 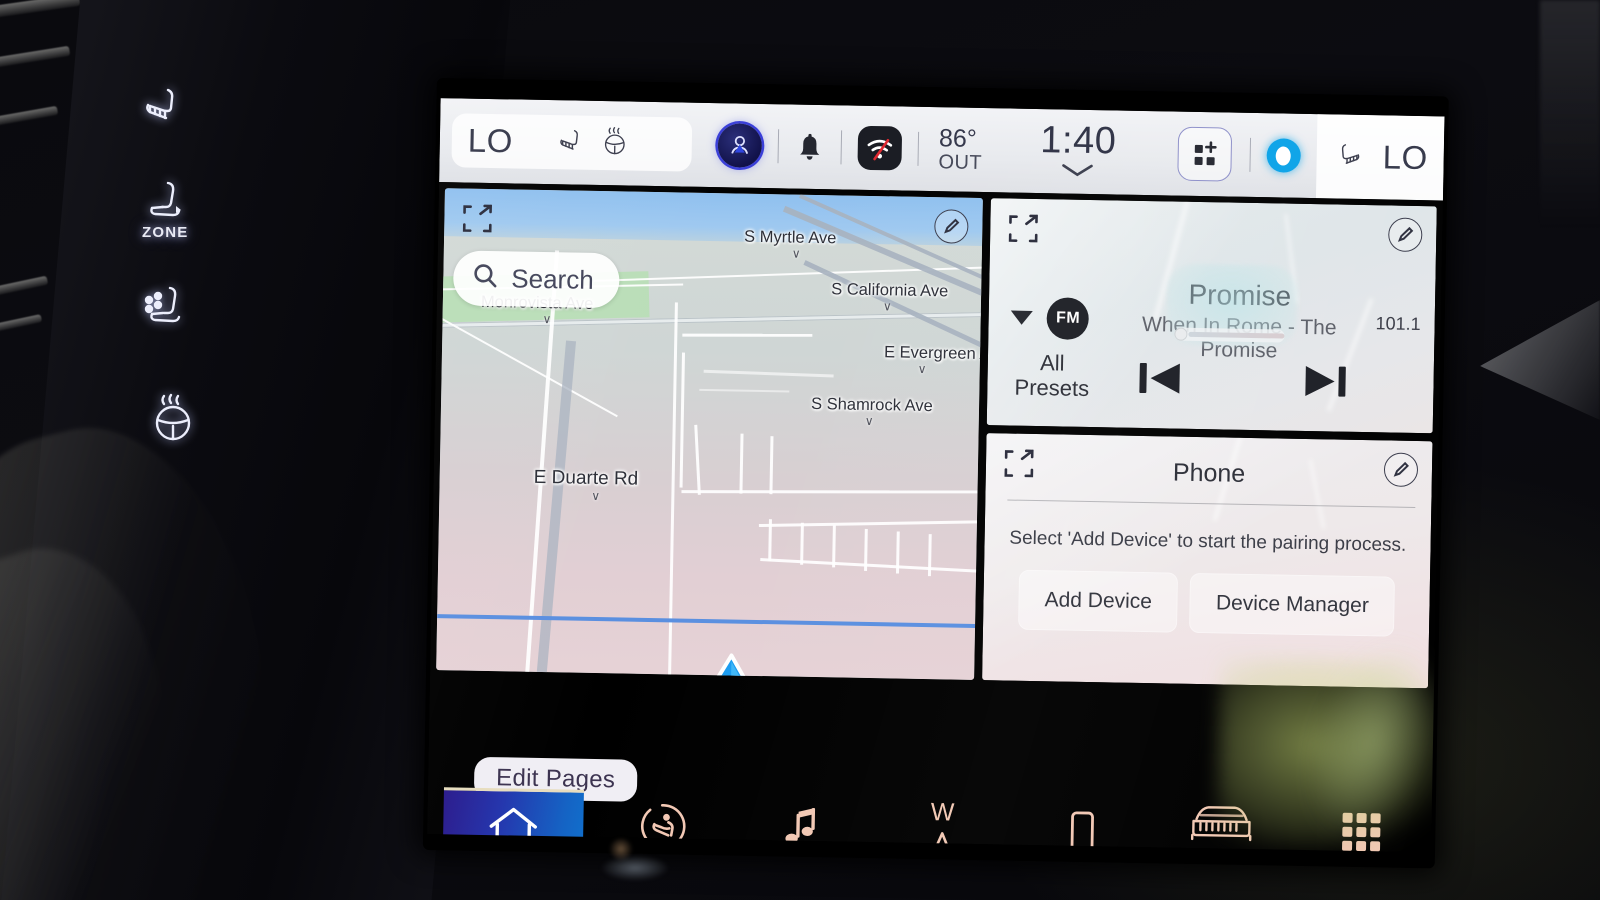 What do you see at coordinates (1022, 317) in the screenshot?
I see `source-dropdown-icon` at bounding box center [1022, 317].